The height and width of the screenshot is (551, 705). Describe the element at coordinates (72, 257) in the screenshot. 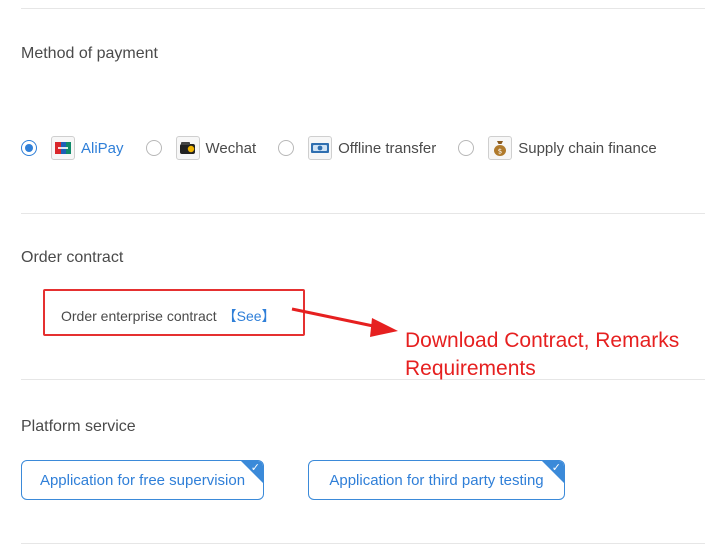

I see `contract-section-title: Order contract` at that location.